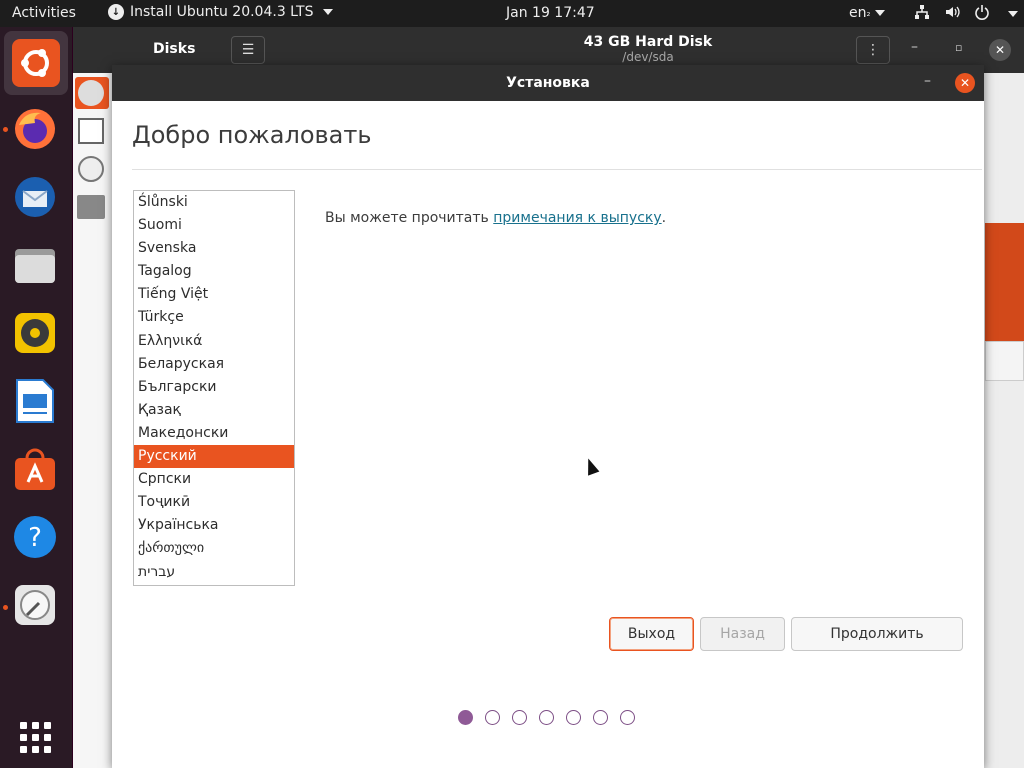 This screenshot has width=1024, height=768. What do you see at coordinates (873, 50) in the screenshot?
I see `kebab-menu-button: ⋮` at bounding box center [873, 50].